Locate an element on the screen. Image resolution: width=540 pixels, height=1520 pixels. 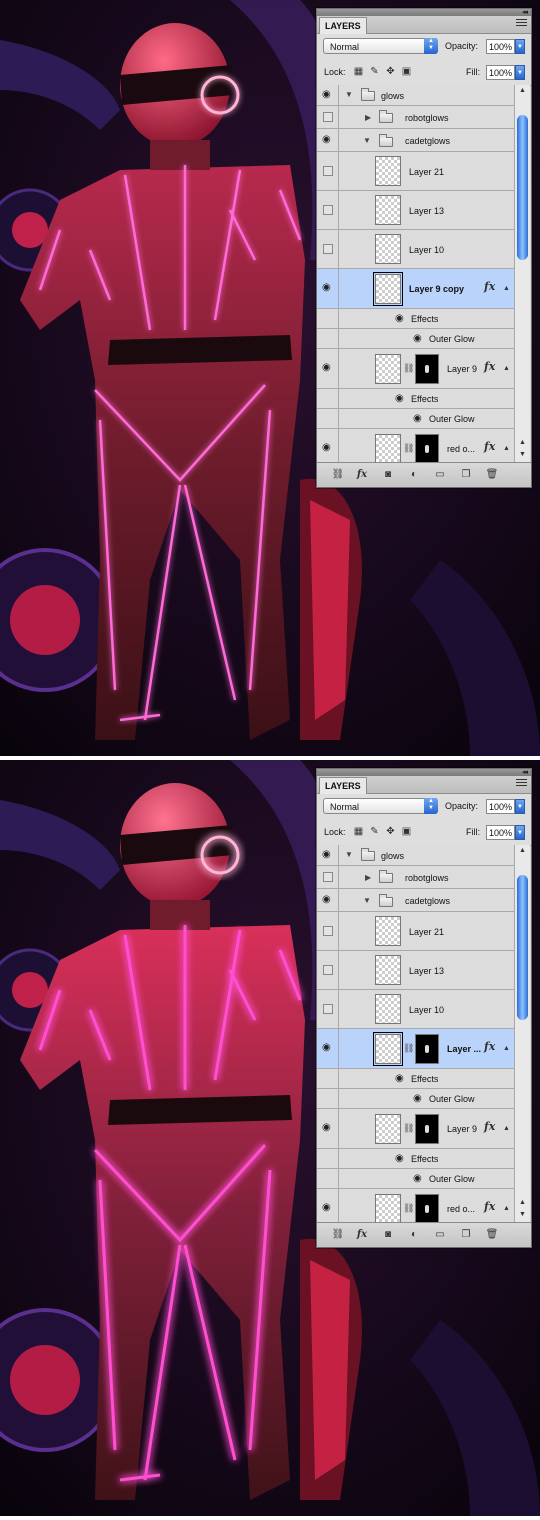
trash-icon: 🗑 is located at coordinates (492, 475).